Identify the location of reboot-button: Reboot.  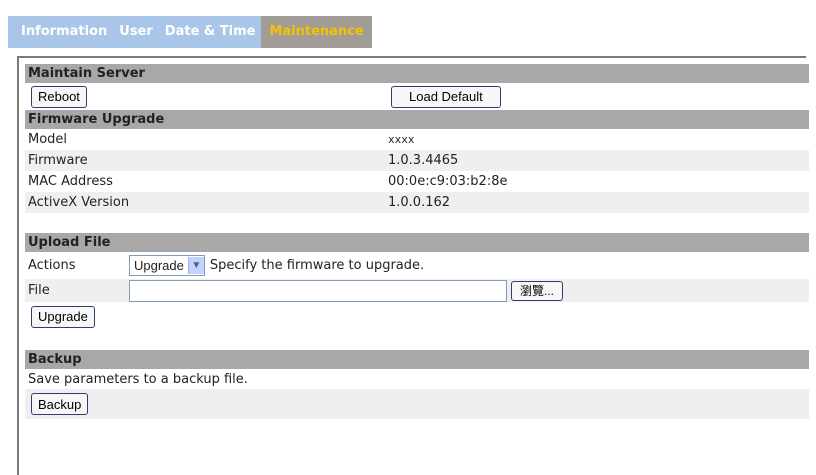
(59, 96).